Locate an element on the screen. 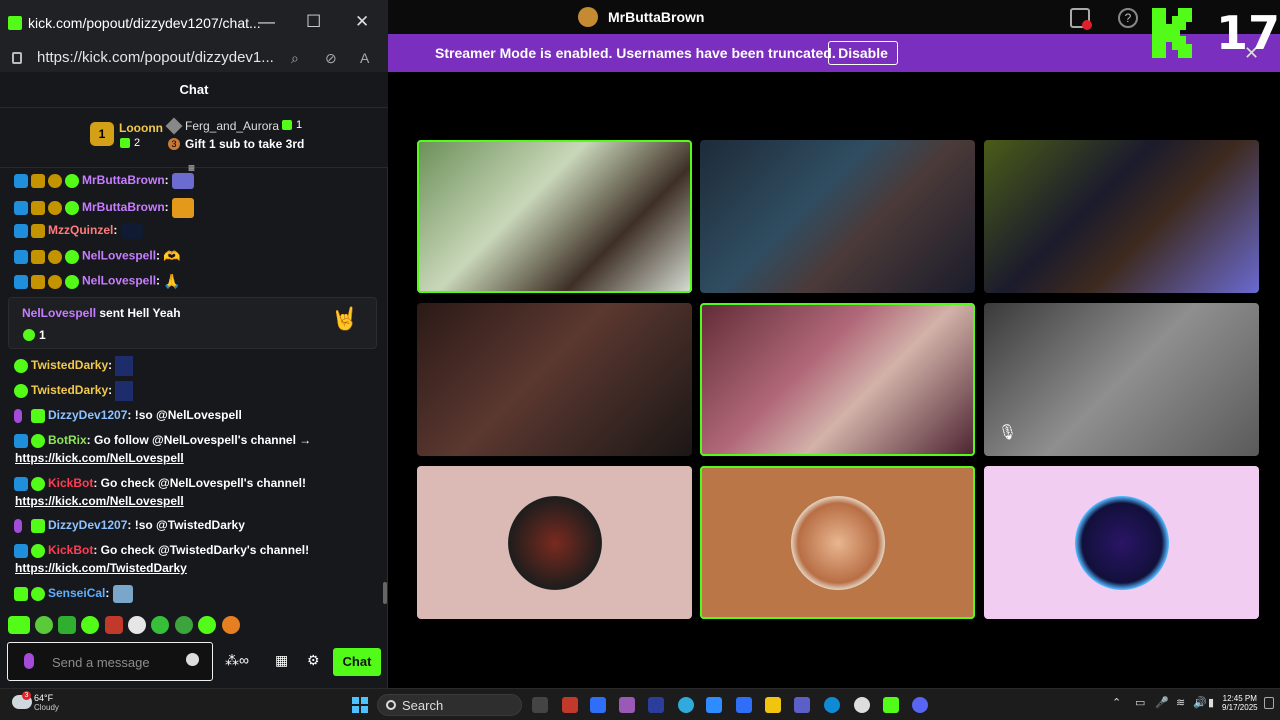 This screenshot has width=1280, height=720. wifi-icon: ≋ is located at coordinates (1180, 702).